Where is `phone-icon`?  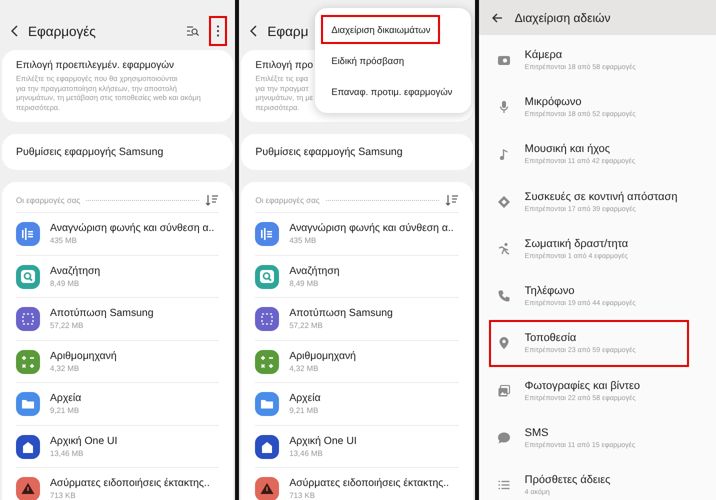
phone-icon is located at coordinates (503, 296).